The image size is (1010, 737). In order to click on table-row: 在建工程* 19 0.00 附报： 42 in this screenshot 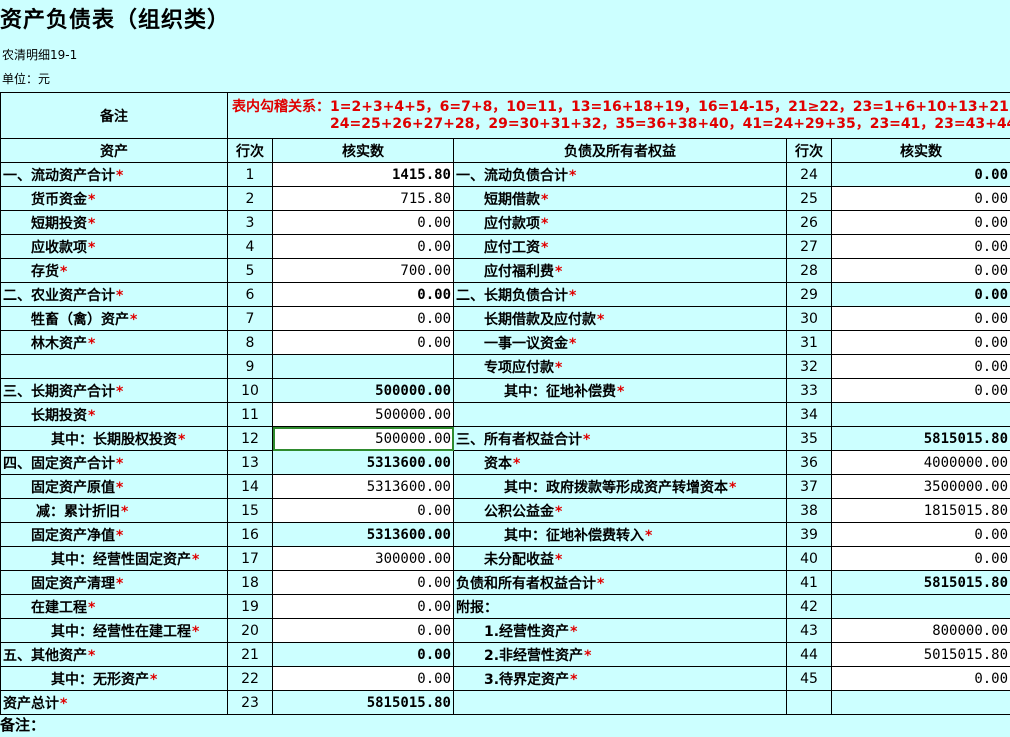, I will do `click(505, 606)`.